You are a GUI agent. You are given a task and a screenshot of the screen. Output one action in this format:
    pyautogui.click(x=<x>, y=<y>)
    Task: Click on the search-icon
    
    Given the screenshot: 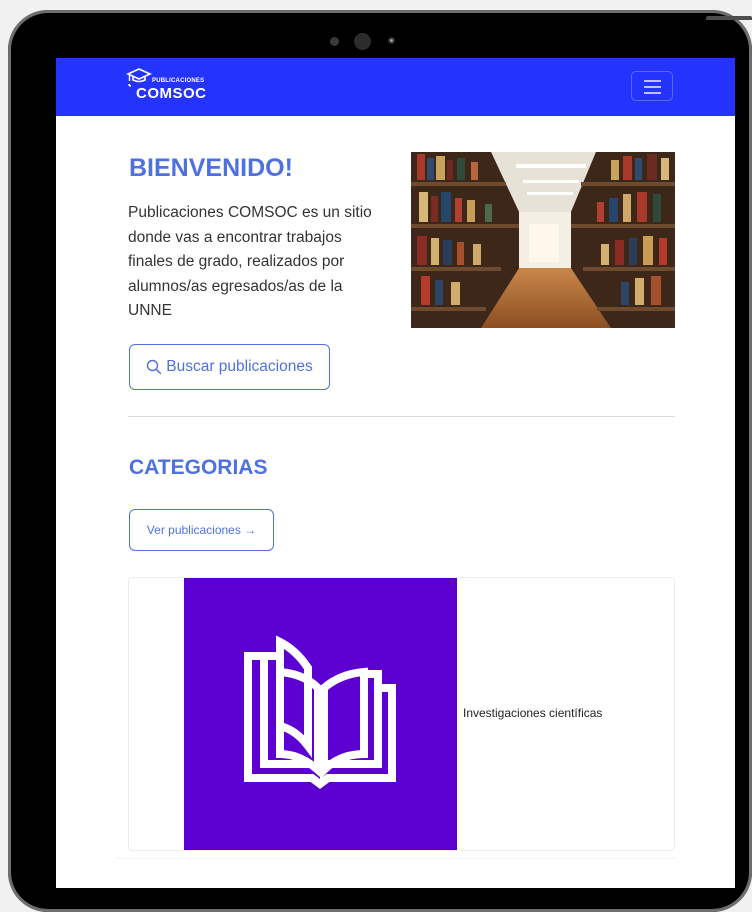 What is the action you would take?
    pyautogui.click(x=154, y=367)
    